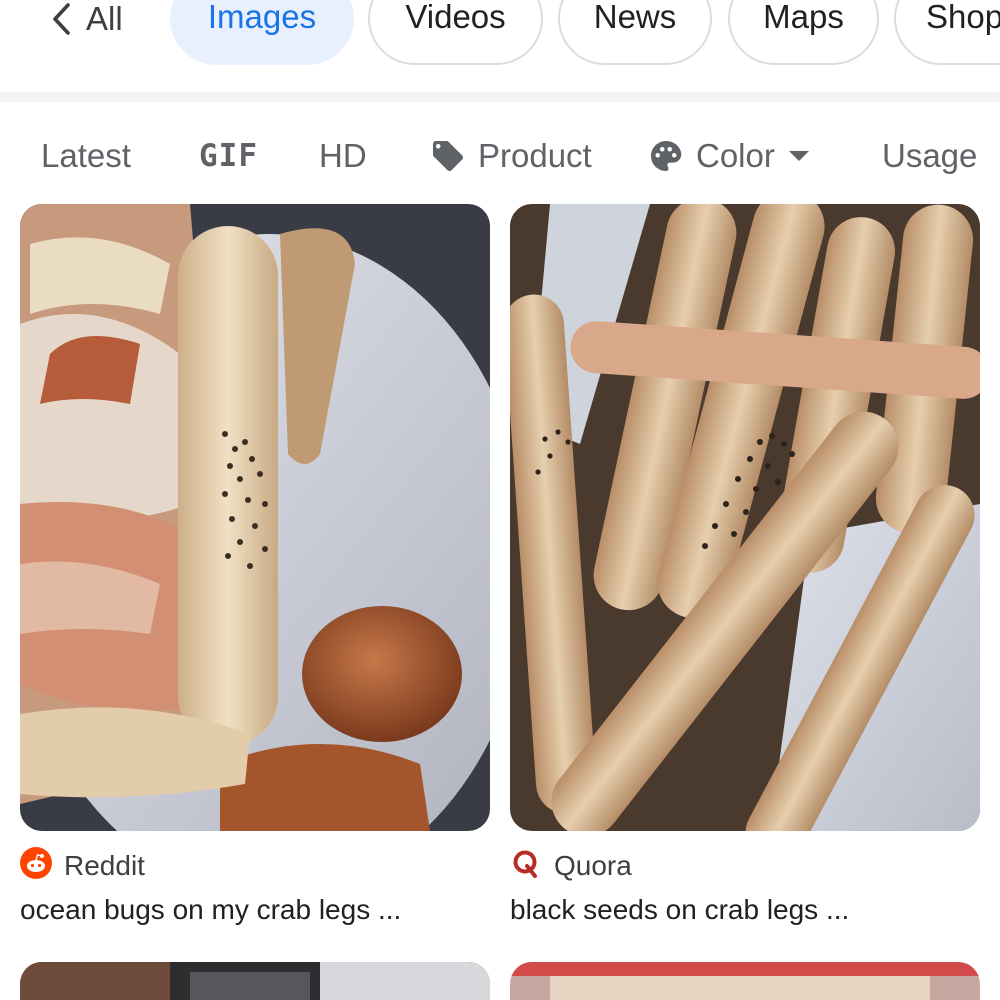 This screenshot has height=1000, width=1000. What do you see at coordinates (666, 156) in the screenshot?
I see `palette-icon` at bounding box center [666, 156].